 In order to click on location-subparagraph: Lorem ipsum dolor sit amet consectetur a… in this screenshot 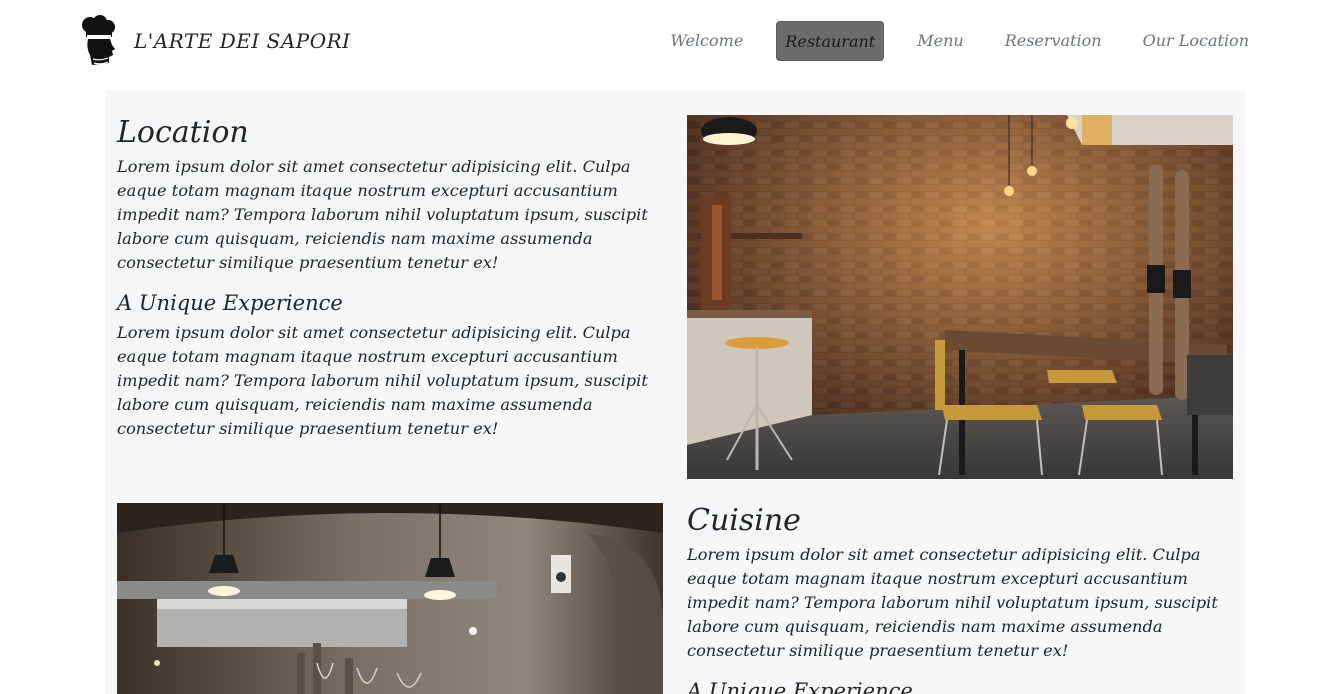, I will do `click(382, 380)`.